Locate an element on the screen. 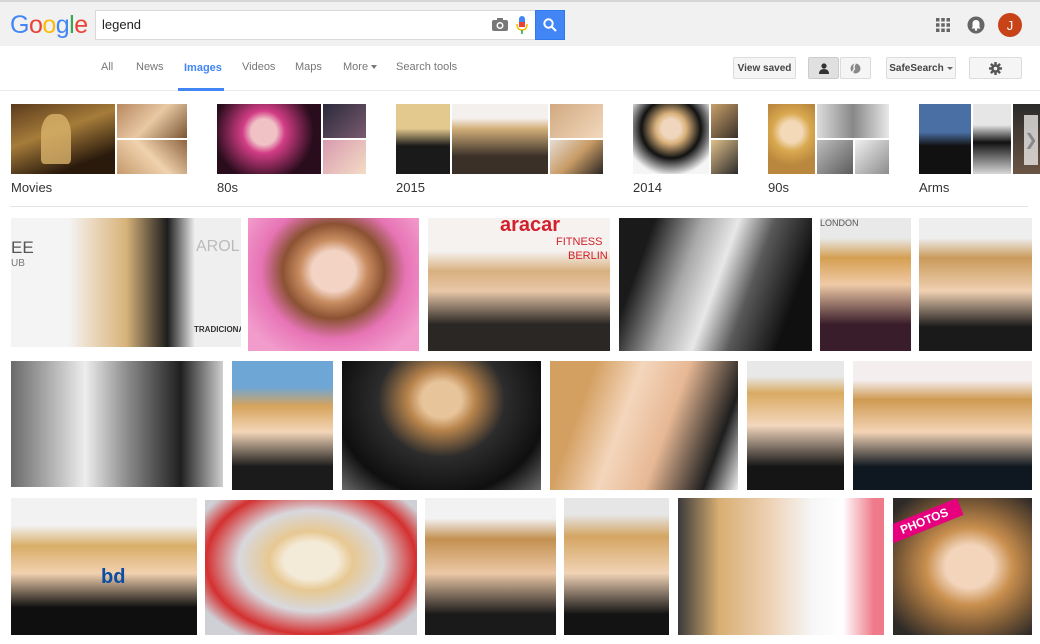  related-item-2014: 2014 is located at coordinates (685, 149).